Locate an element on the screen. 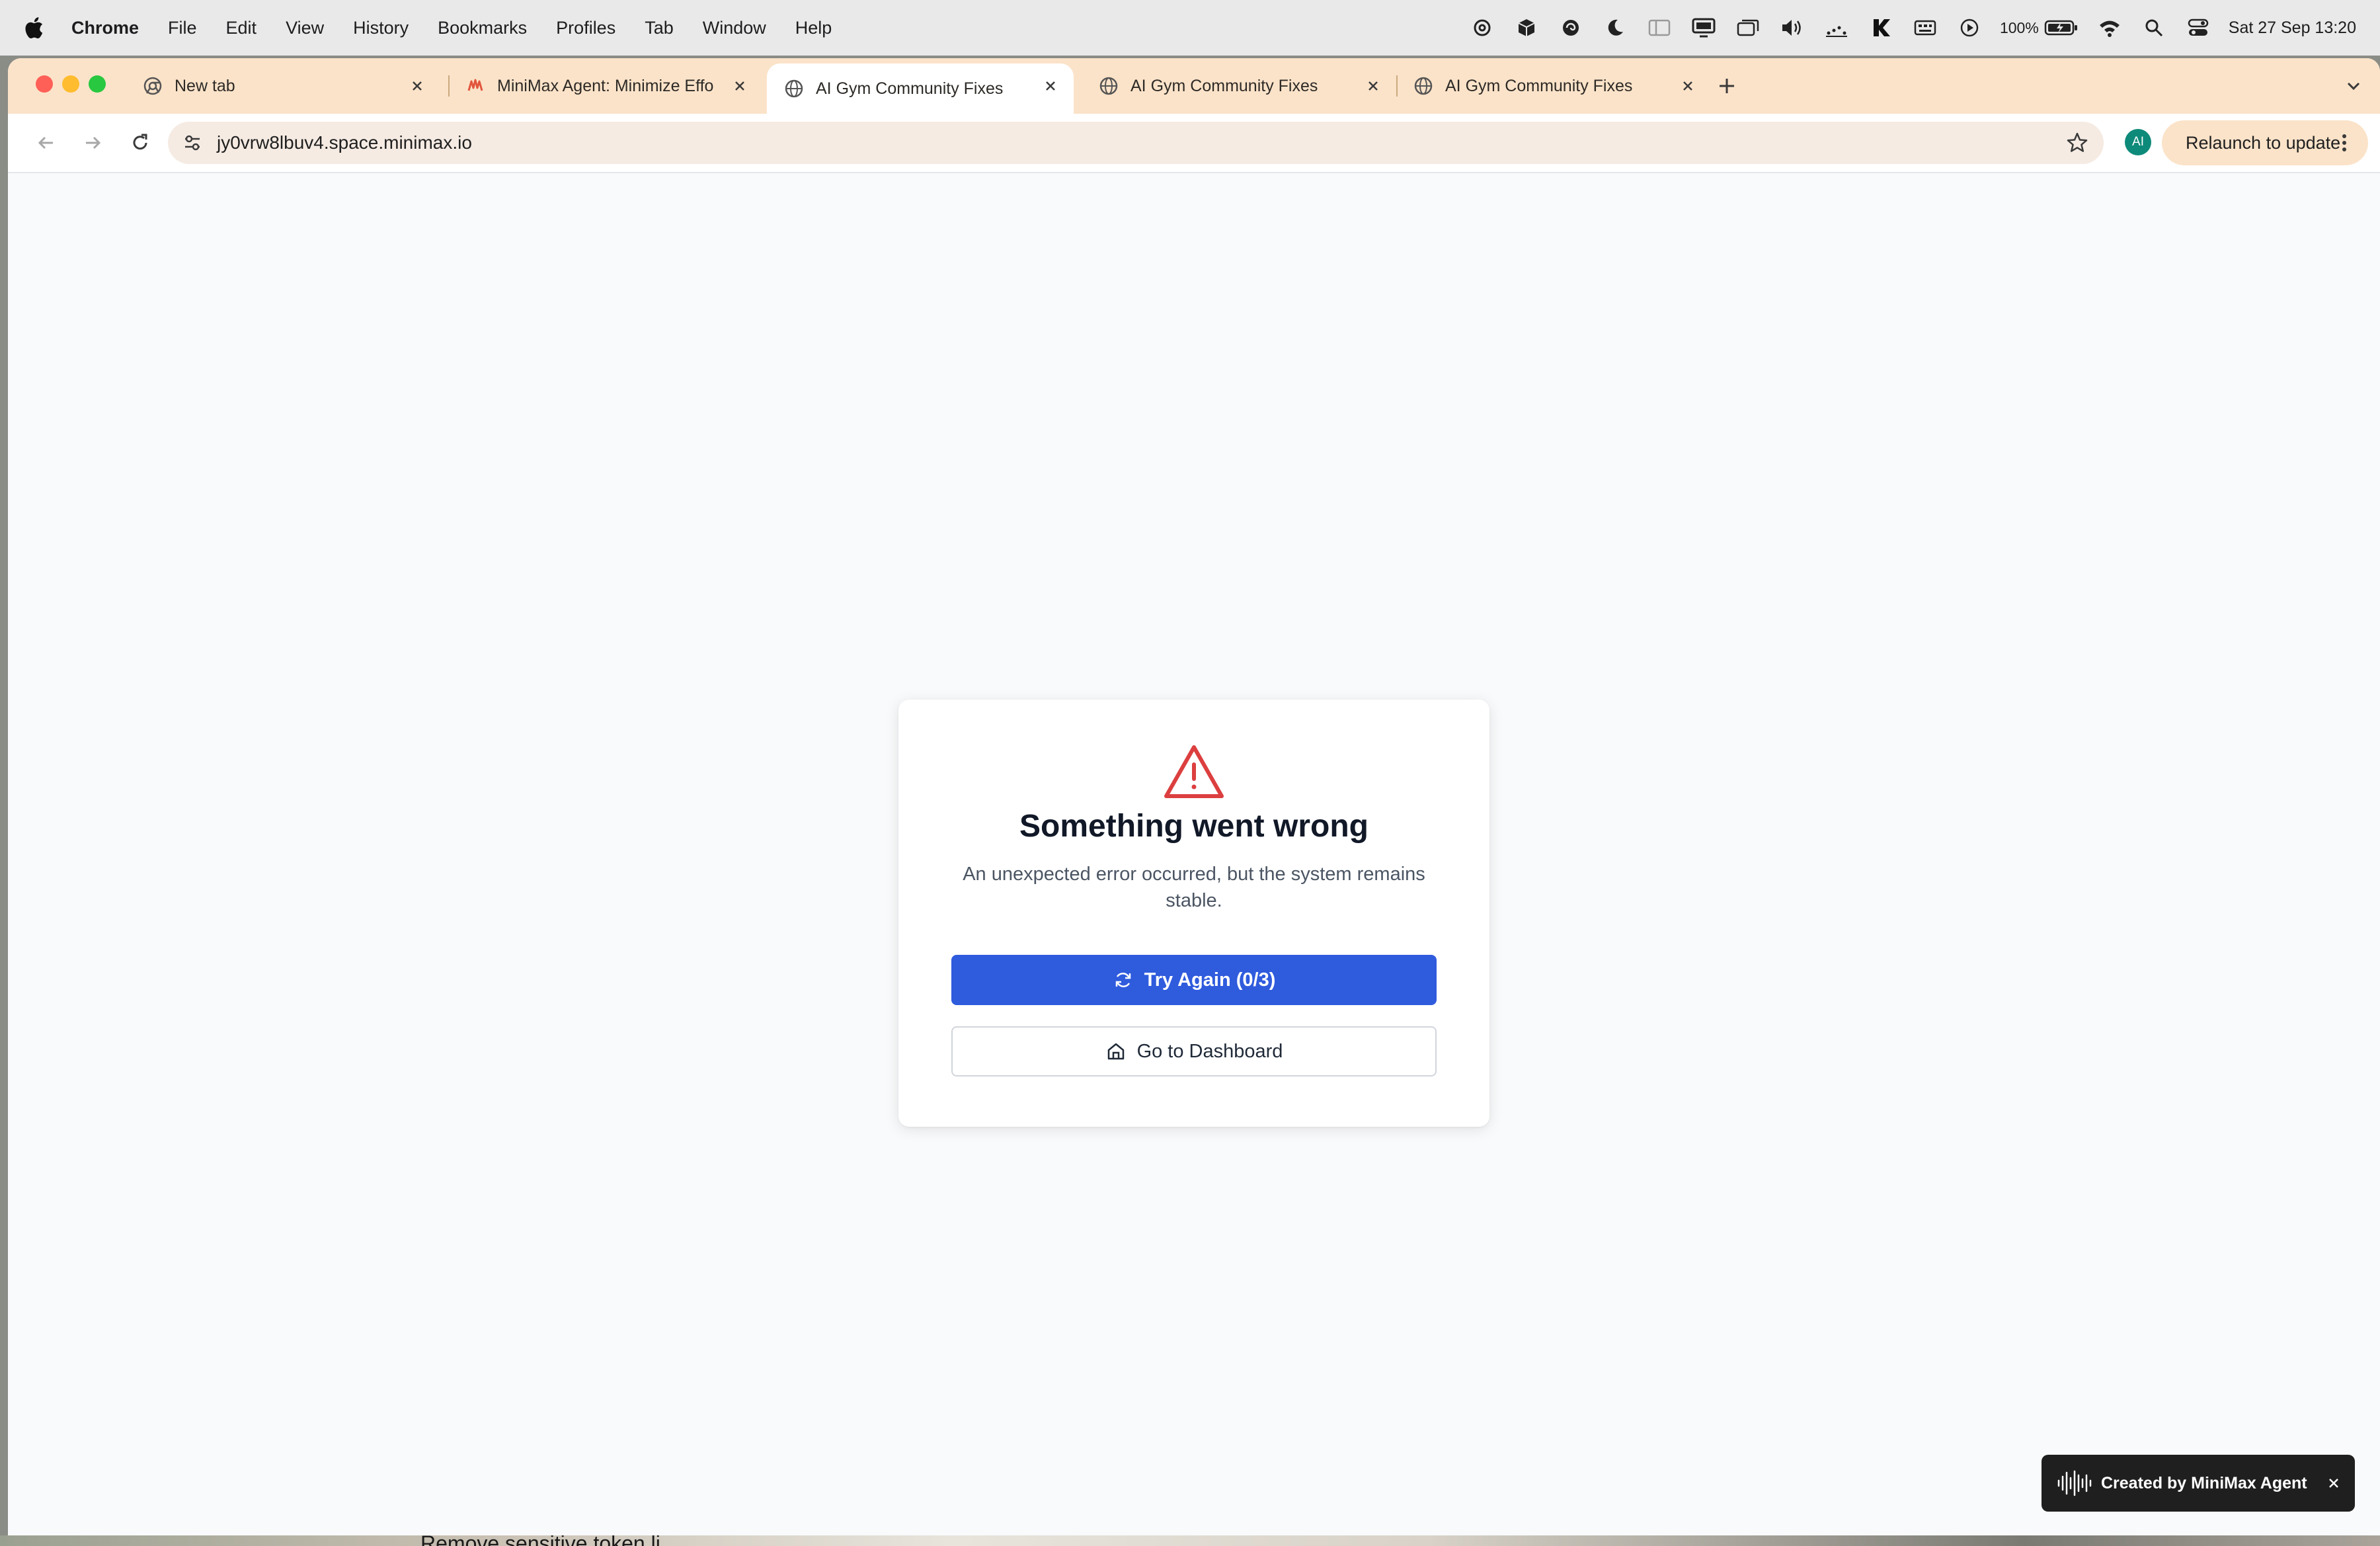 The image size is (2380, 1546). go-to-dashboard-button: Go to Dashboard is located at coordinates (1194, 1051).